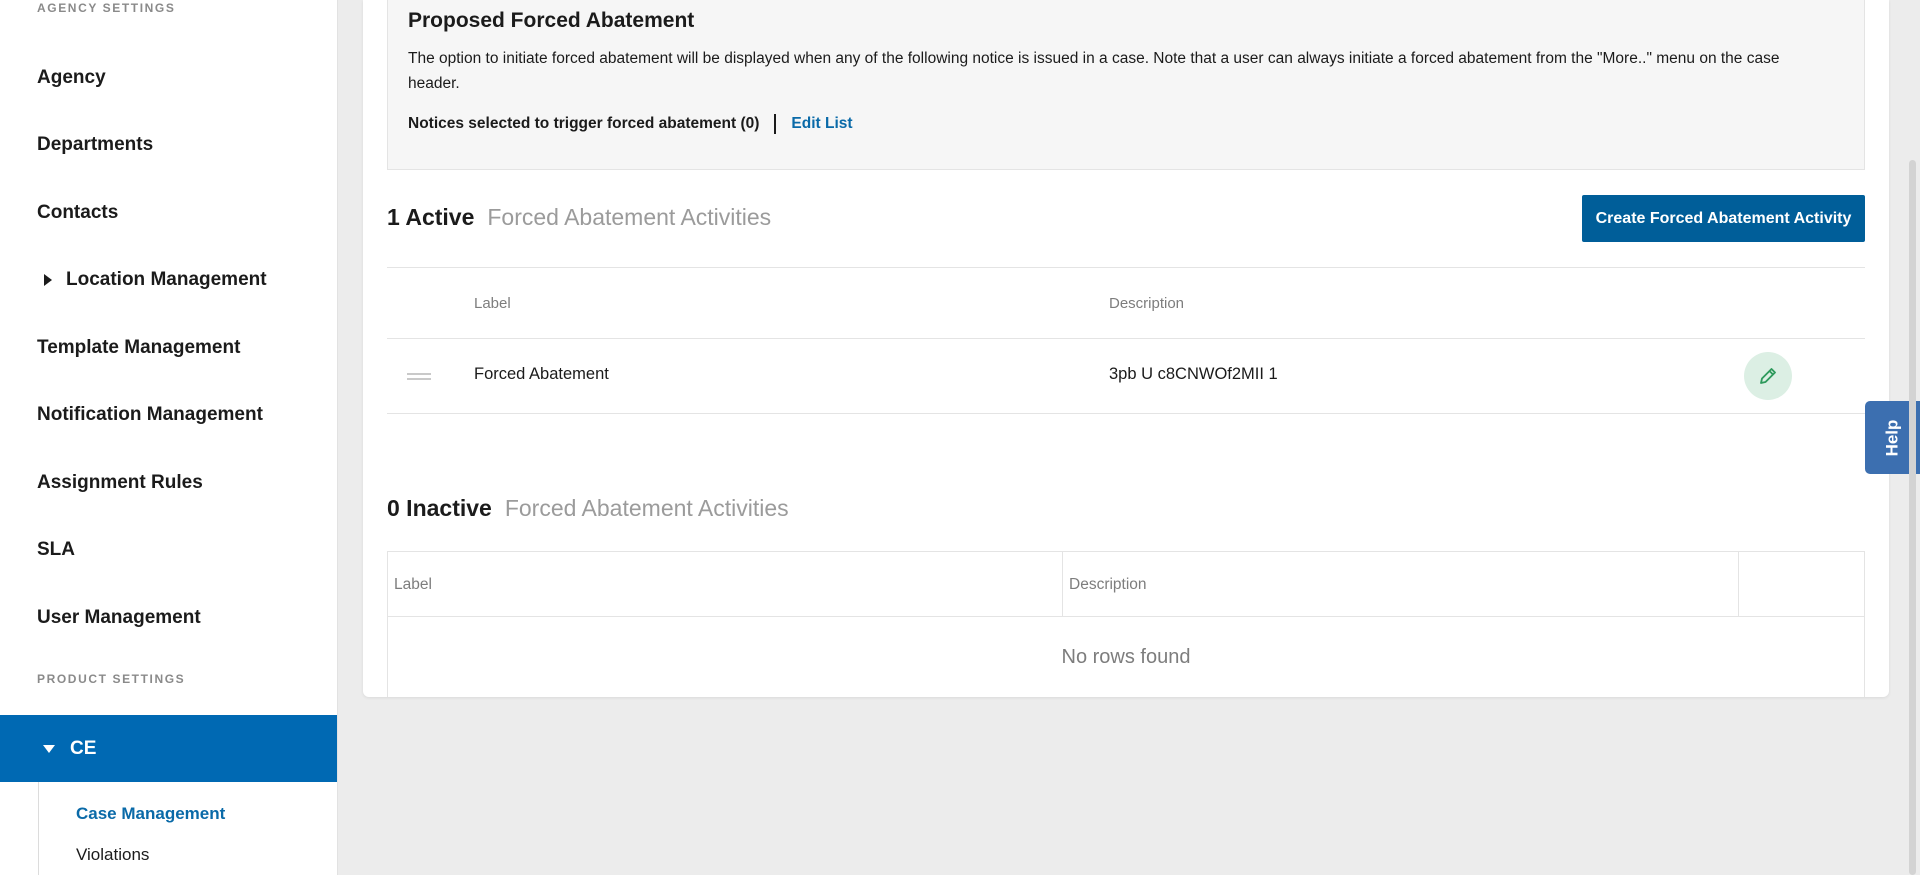 The height and width of the screenshot is (875, 1920). I want to click on create-forced-abatement-activity-button: Create Forced Abatement Activity, so click(1723, 218).